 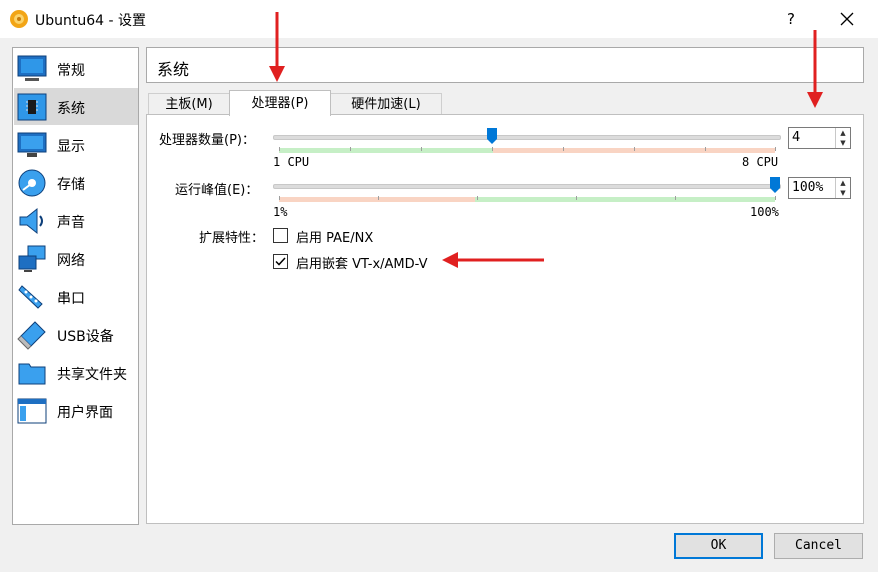 I want to click on exec-cap-range-warn, so click(x=377, y=199).